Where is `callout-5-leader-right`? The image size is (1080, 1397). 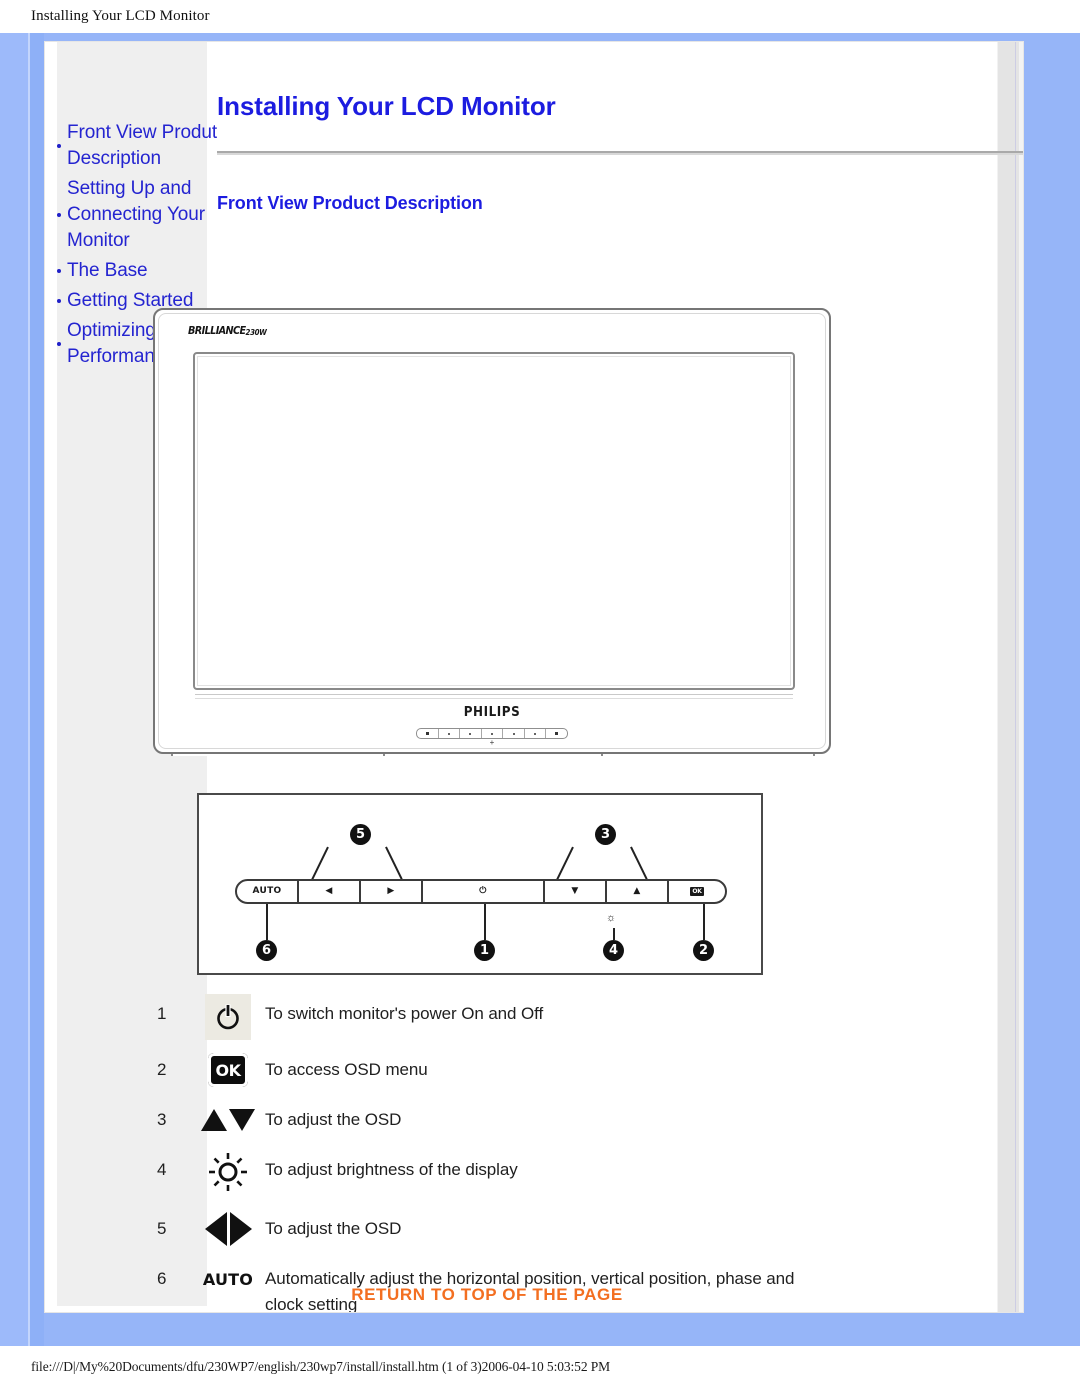 callout-5-leader-right is located at coordinates (394, 863).